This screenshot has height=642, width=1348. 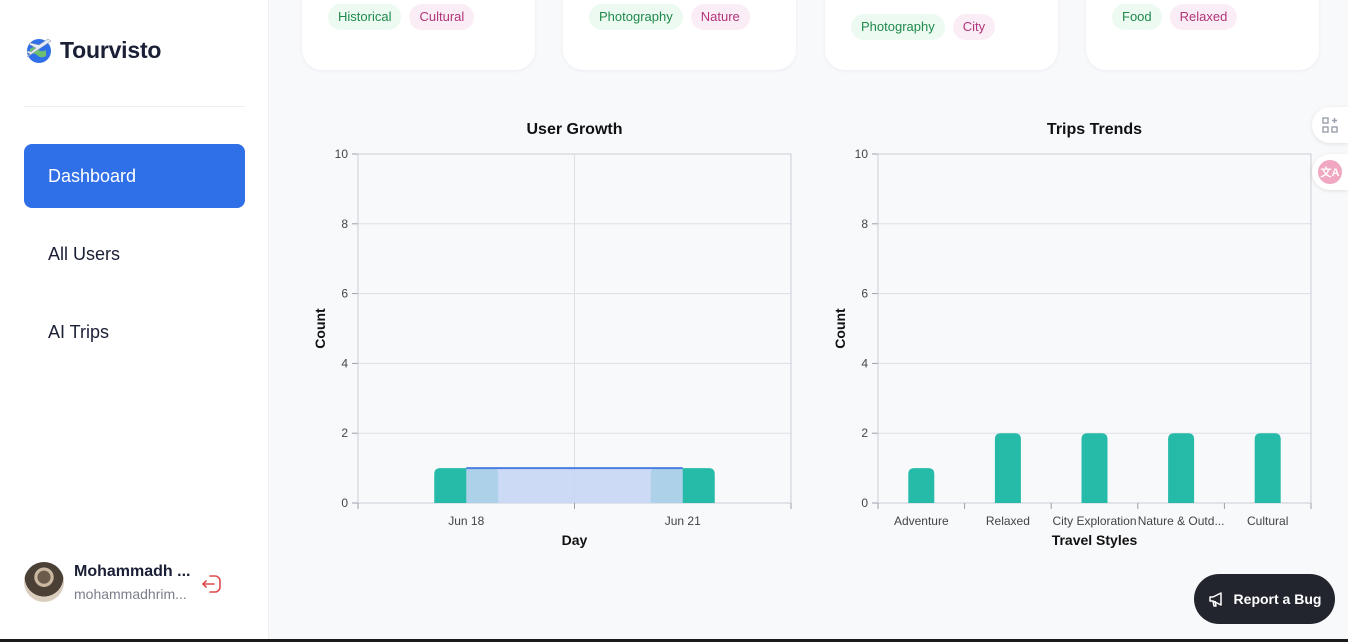 I want to click on x-axis-title: Travel Styles, so click(x=1095, y=540).